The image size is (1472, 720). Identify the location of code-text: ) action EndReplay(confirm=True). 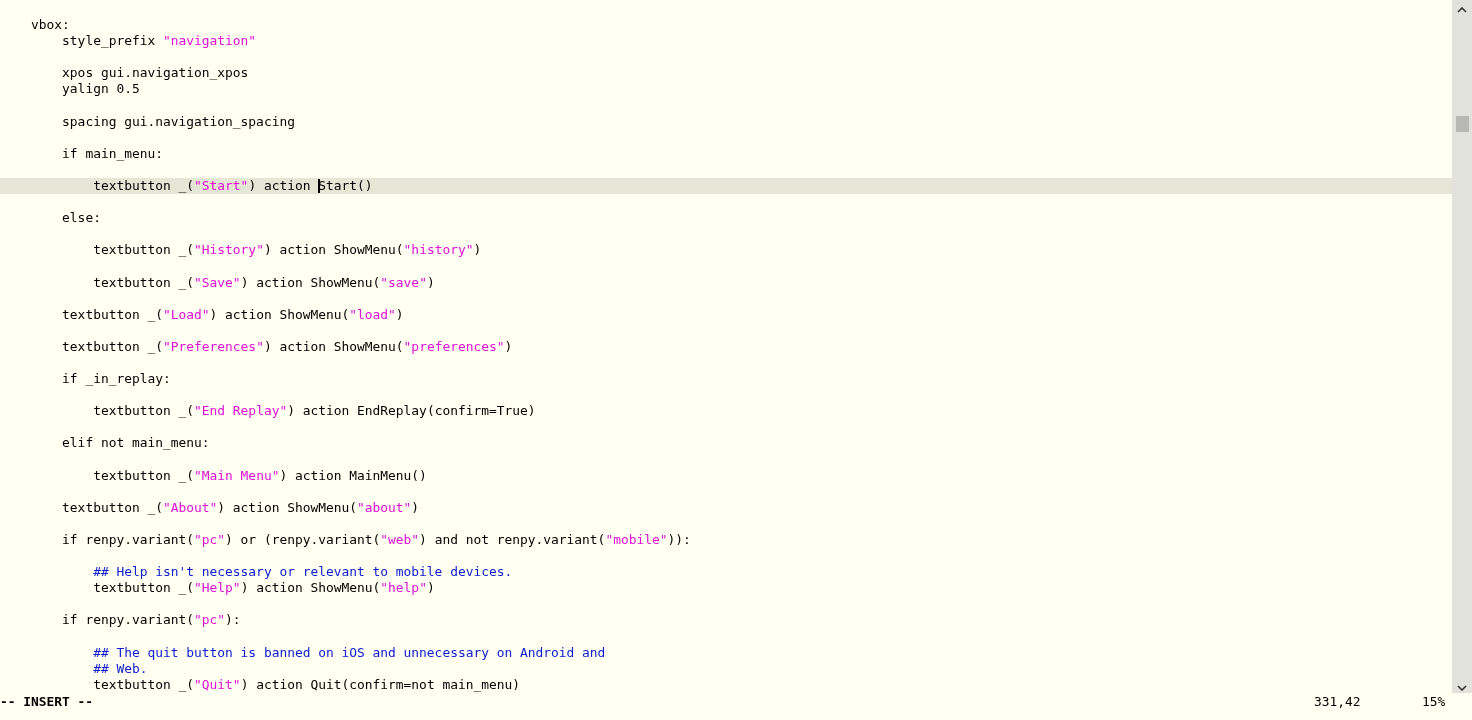
(411, 411).